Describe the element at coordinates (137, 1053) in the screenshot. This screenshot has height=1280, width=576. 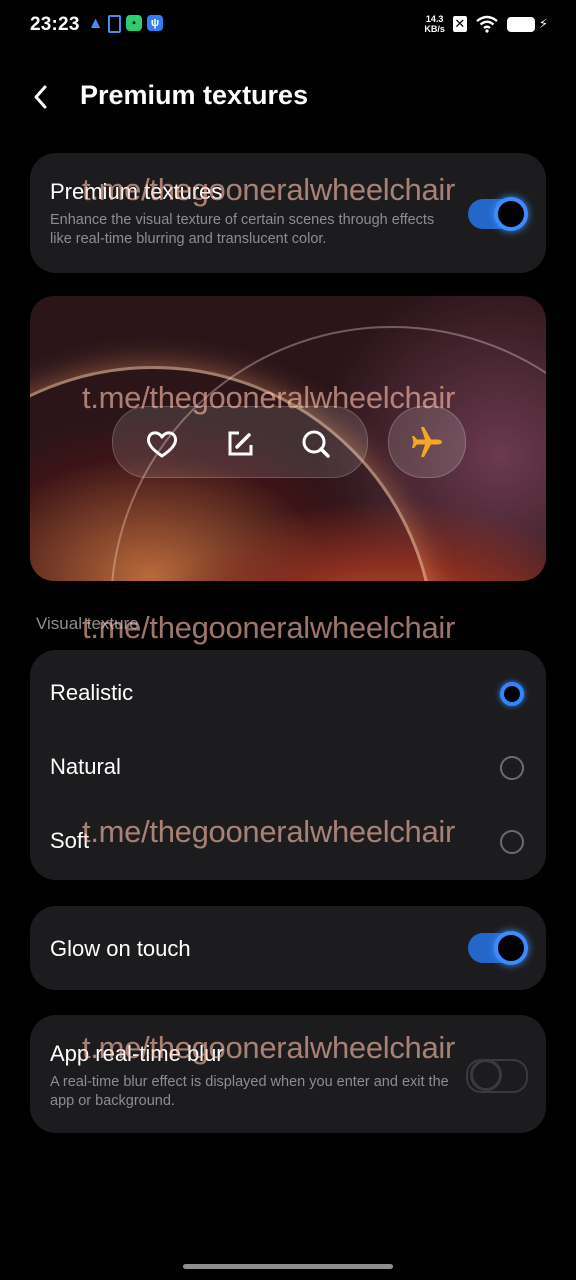
I see `app-blur-title: App real-time blur` at that location.